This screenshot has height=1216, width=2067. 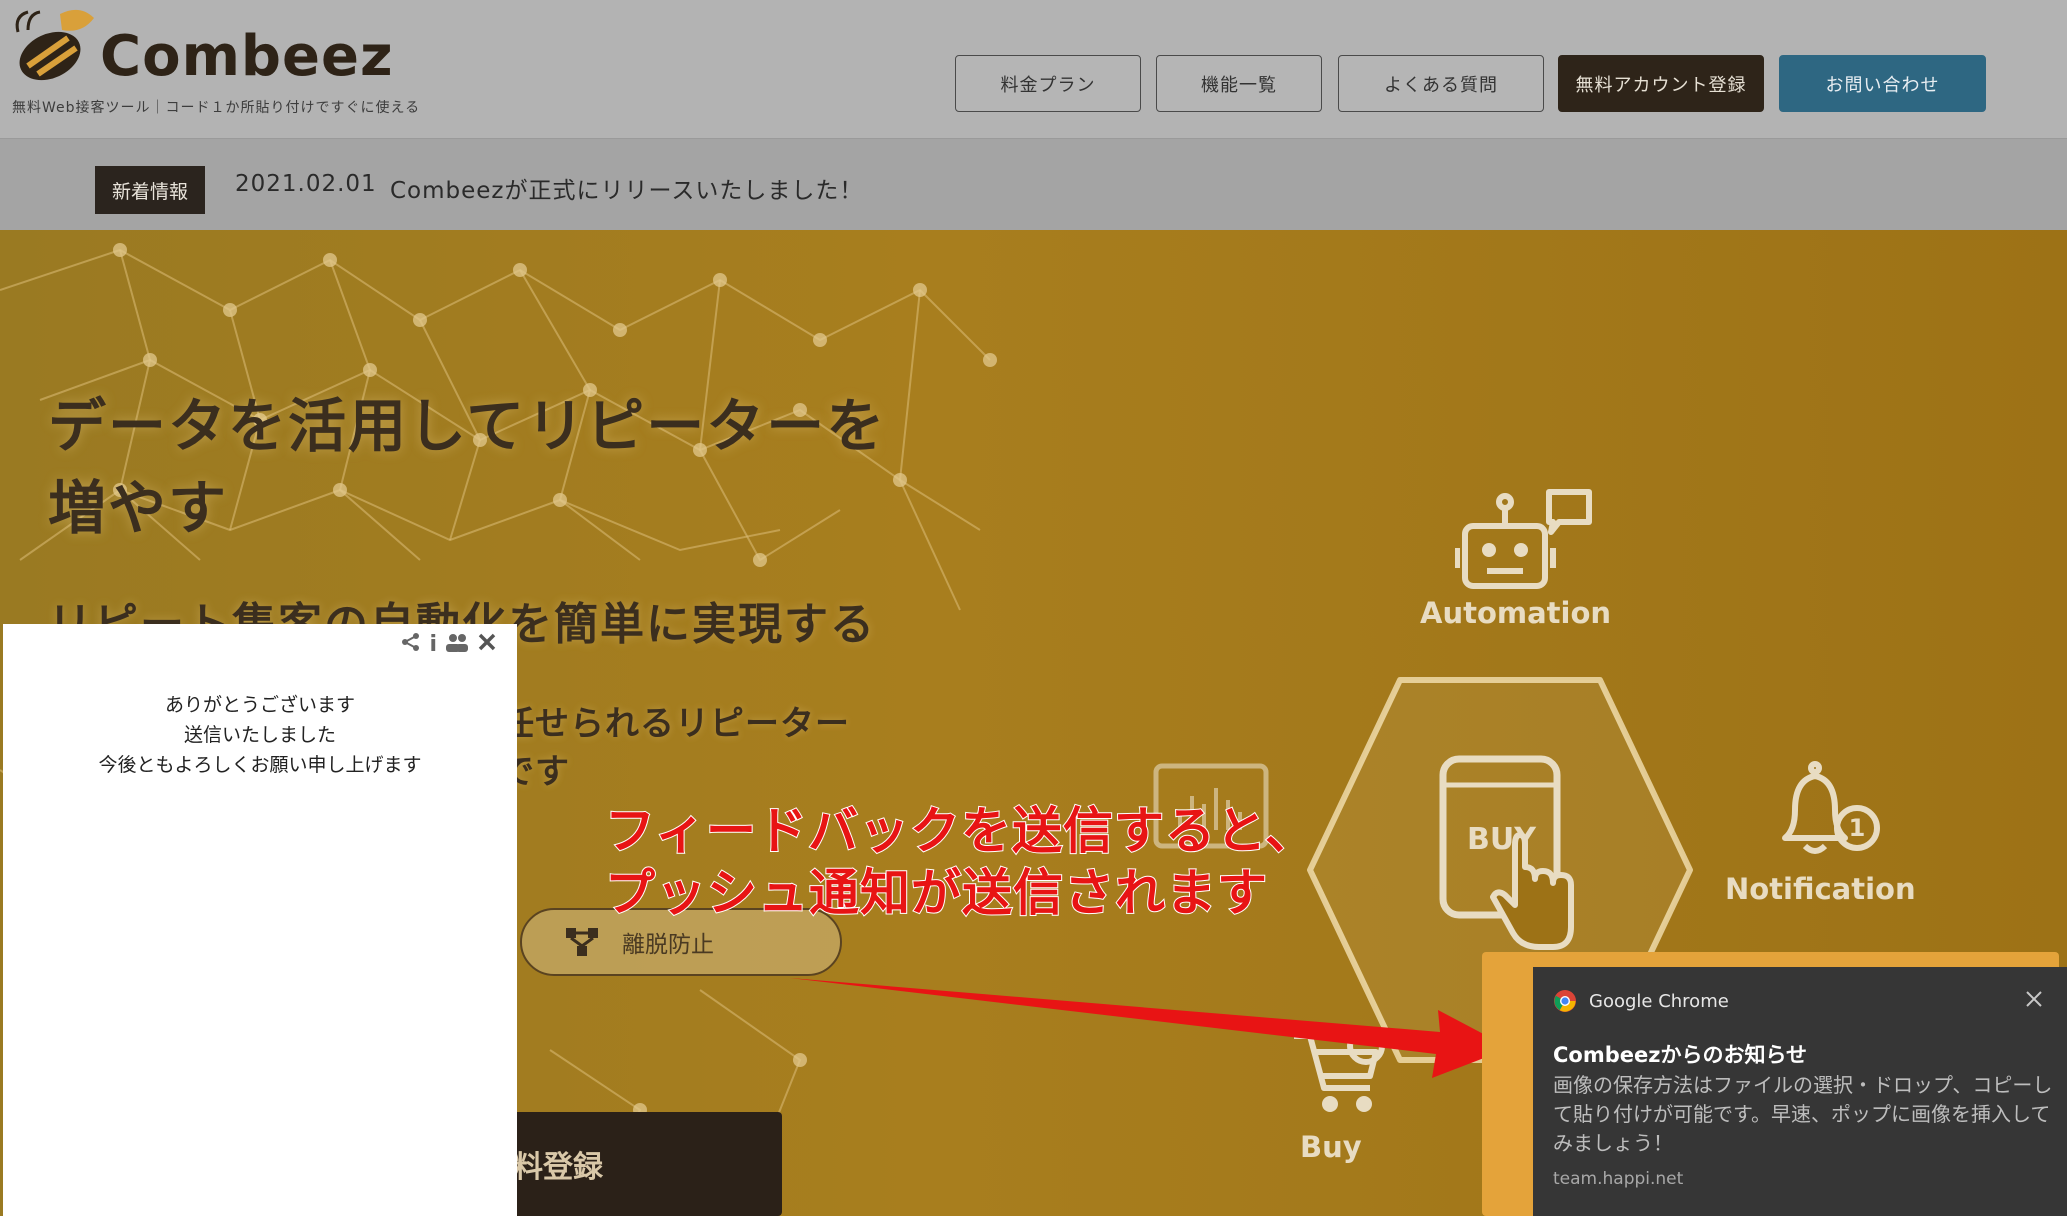 What do you see at coordinates (150, 190) in the screenshot?
I see `news-badge: 新着情報` at bounding box center [150, 190].